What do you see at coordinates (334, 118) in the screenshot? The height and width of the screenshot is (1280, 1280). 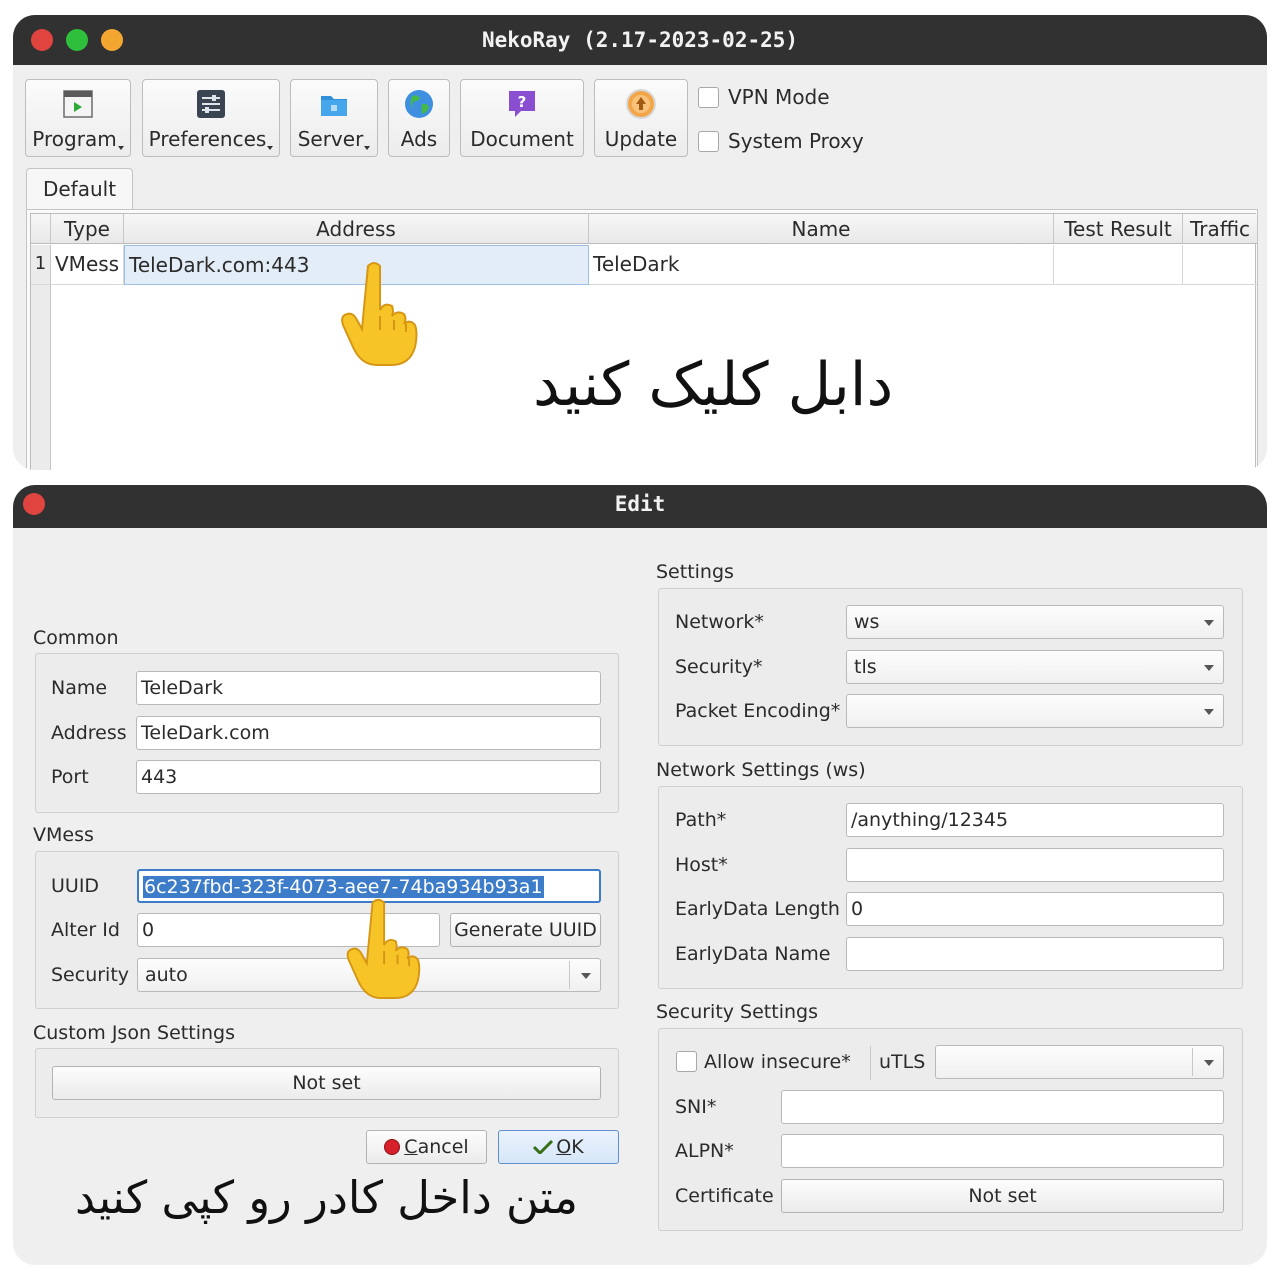 I see `server-button: Server` at bounding box center [334, 118].